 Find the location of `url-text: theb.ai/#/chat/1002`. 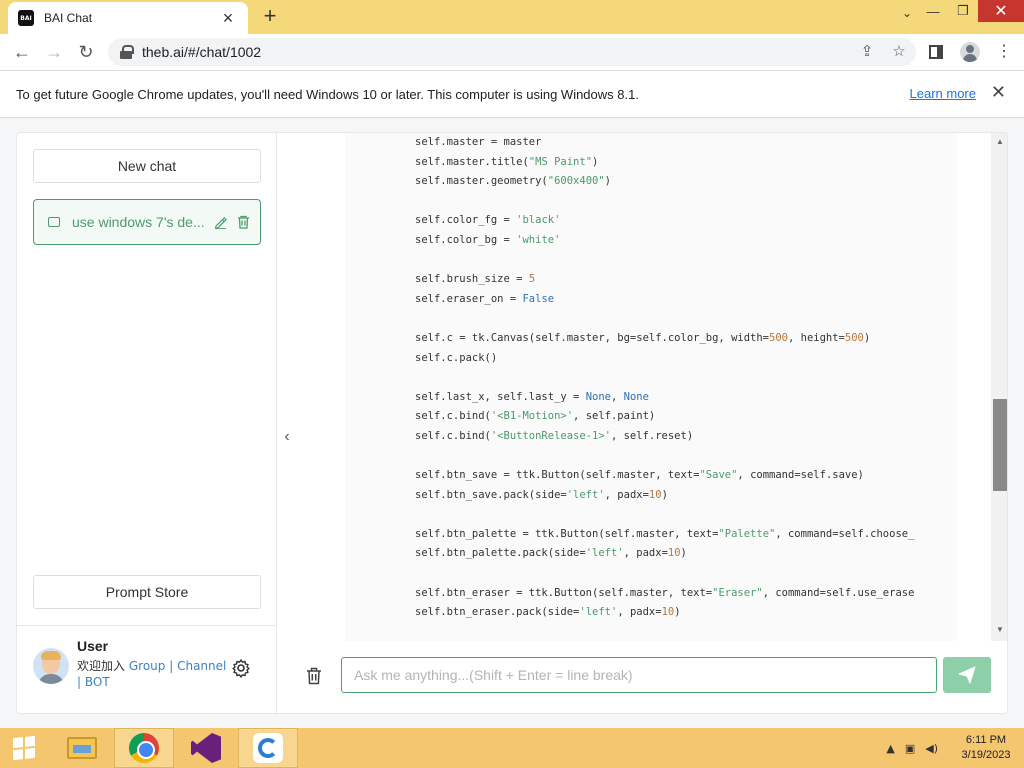

url-text: theb.ai/#/chat/1002 is located at coordinates (201, 52).